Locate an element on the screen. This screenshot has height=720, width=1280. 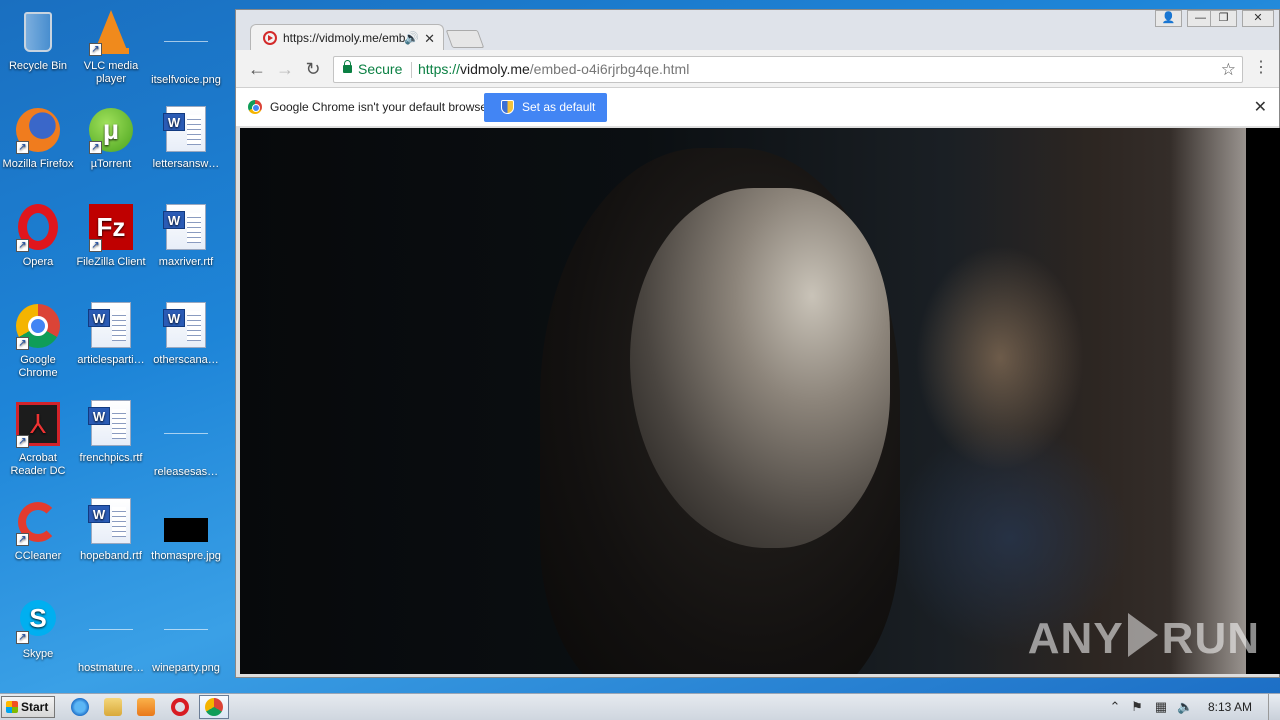
bookmark-star-icon: ☆ is located at coordinates (1228, 69).